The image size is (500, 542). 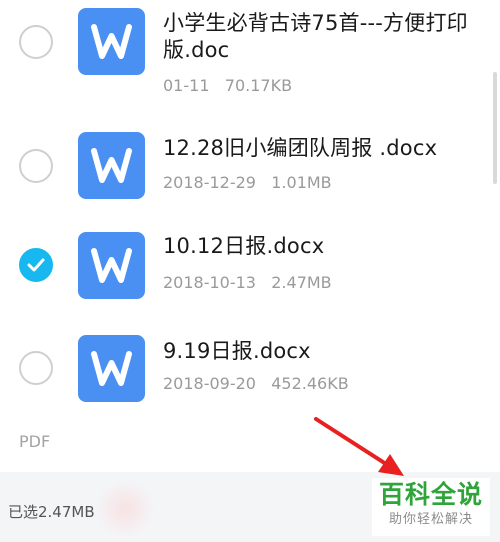 What do you see at coordinates (258, 85) in the screenshot?
I see `file-size: 70.17KB` at bounding box center [258, 85].